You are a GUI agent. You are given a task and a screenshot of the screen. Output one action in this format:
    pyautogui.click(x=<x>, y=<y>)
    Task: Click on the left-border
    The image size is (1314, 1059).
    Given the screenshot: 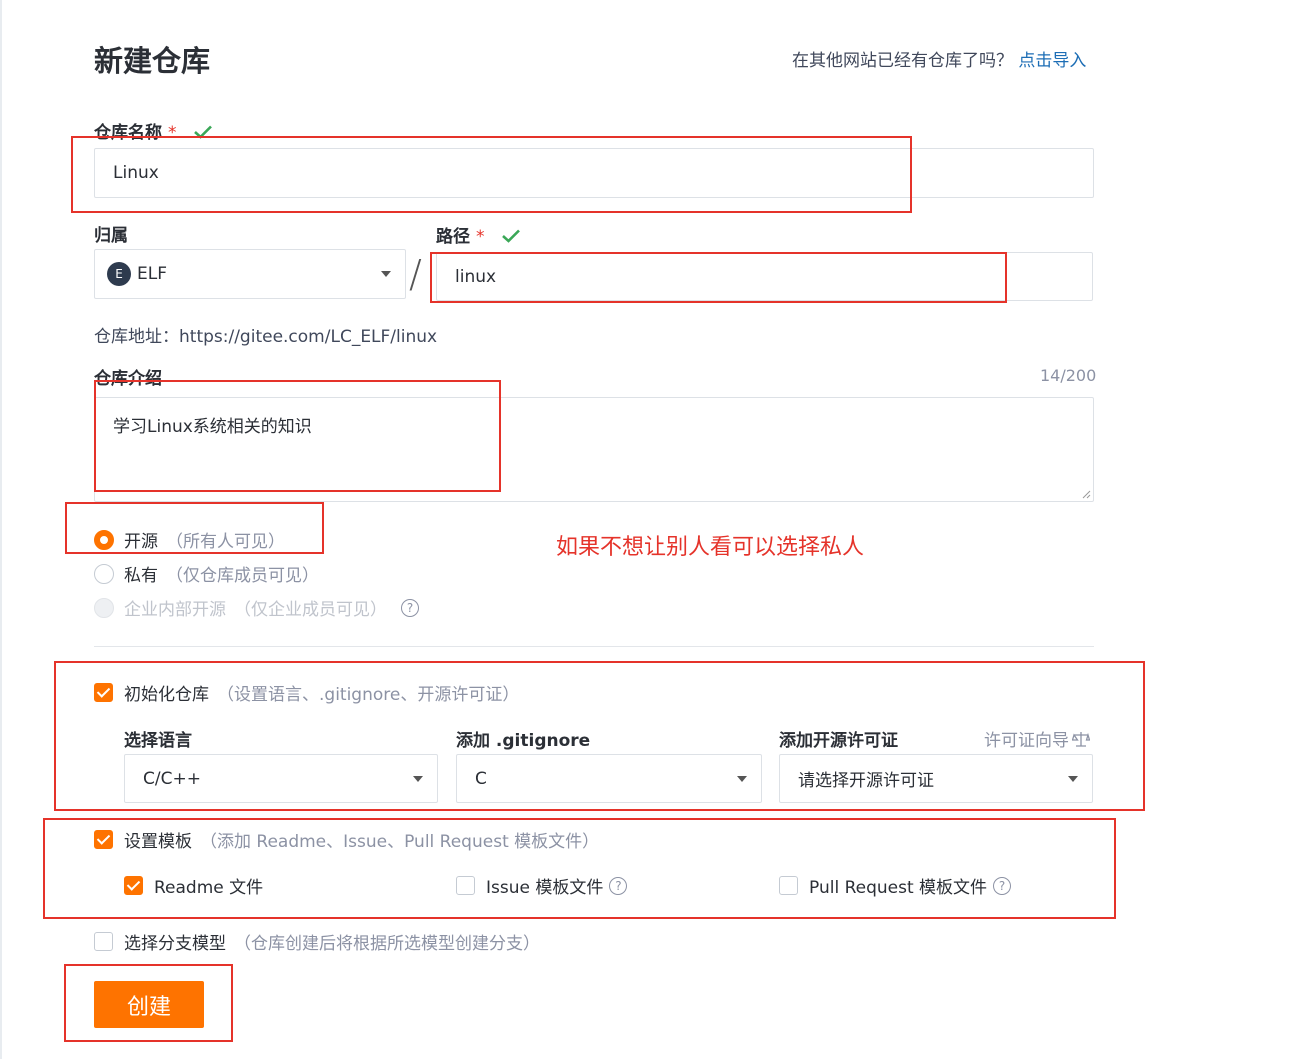 What is the action you would take?
    pyautogui.click(x=1, y=529)
    